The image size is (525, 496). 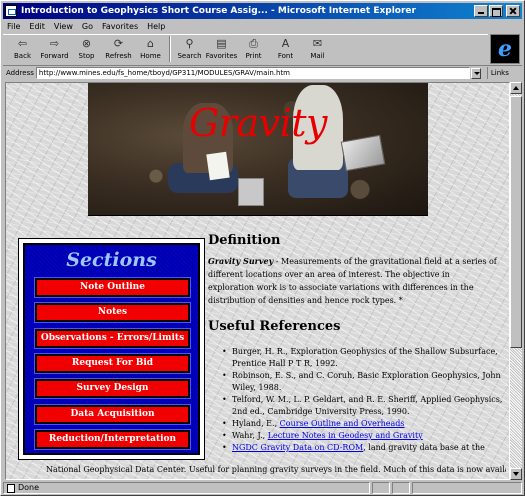 What do you see at coordinates (13, 26) in the screenshot?
I see `menu-file: File` at bounding box center [13, 26].